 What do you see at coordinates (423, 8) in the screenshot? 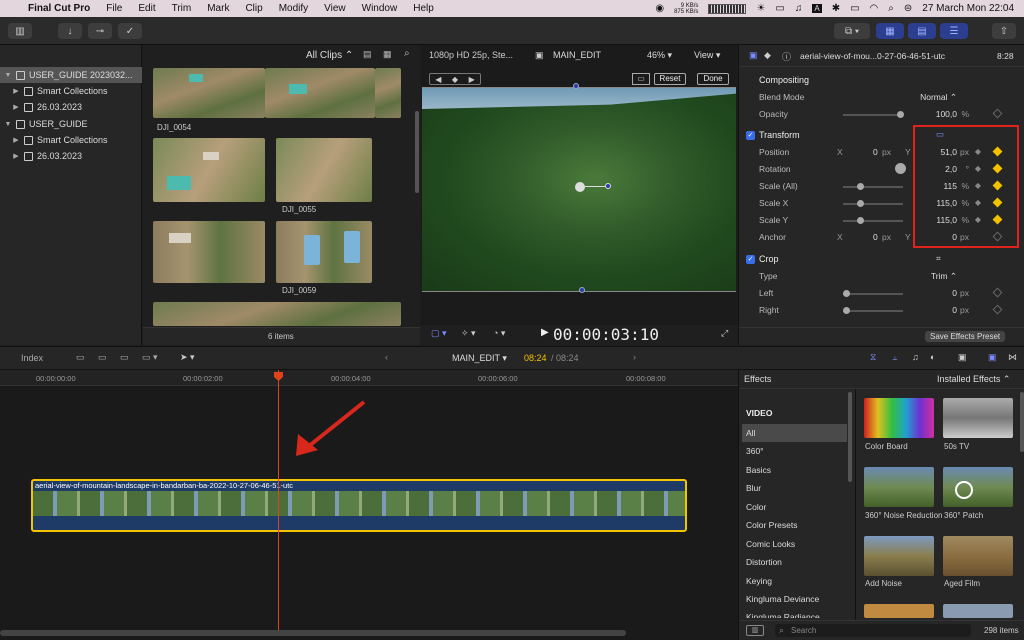
I see `menu-help: Help` at bounding box center [423, 8].